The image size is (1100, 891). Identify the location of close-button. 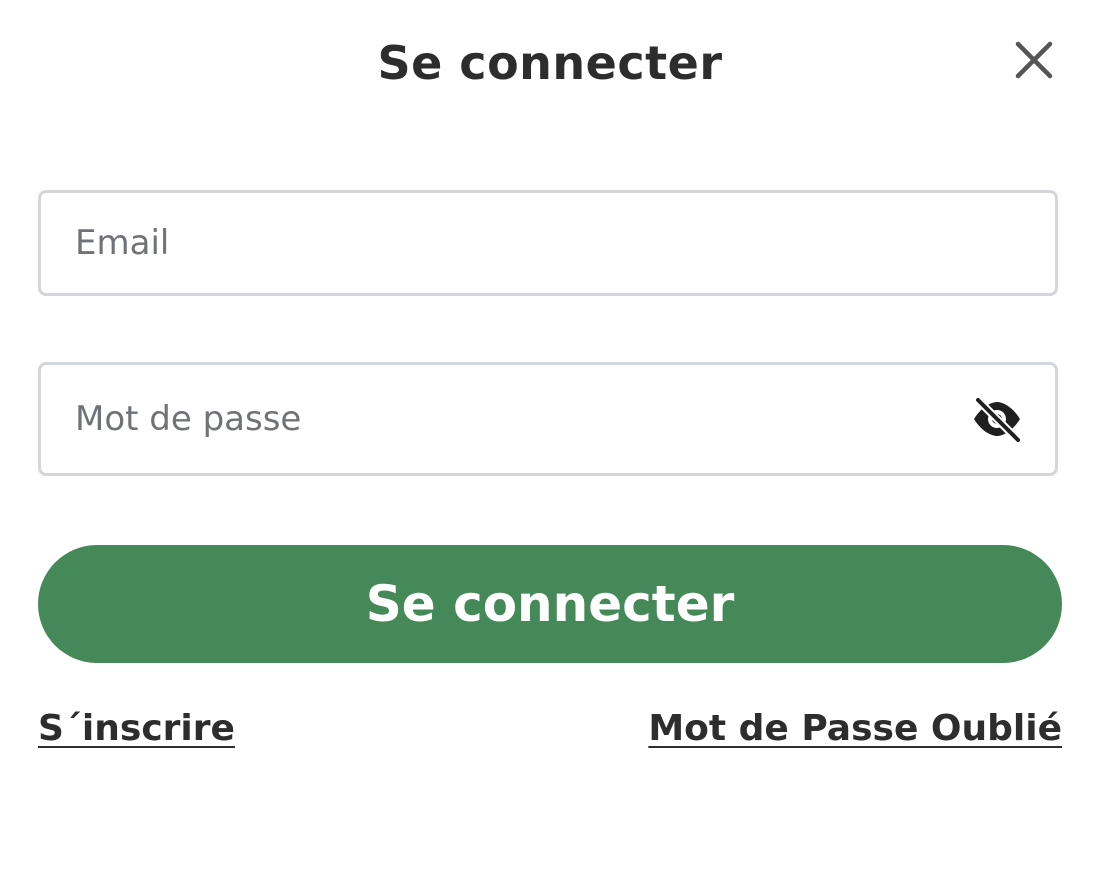
(1034, 60).